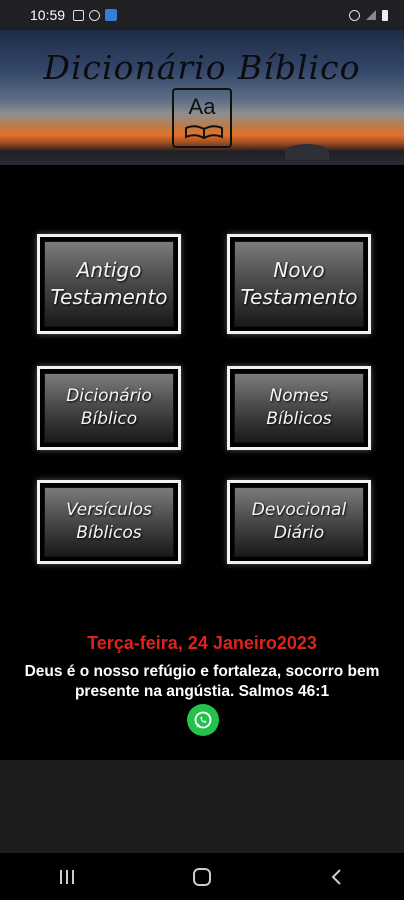  I want to click on app-logo: Aa, so click(202, 118).